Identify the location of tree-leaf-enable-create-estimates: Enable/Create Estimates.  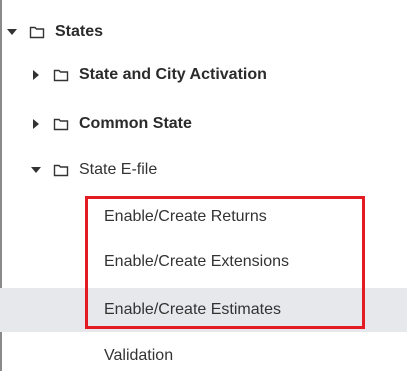
(203, 310).